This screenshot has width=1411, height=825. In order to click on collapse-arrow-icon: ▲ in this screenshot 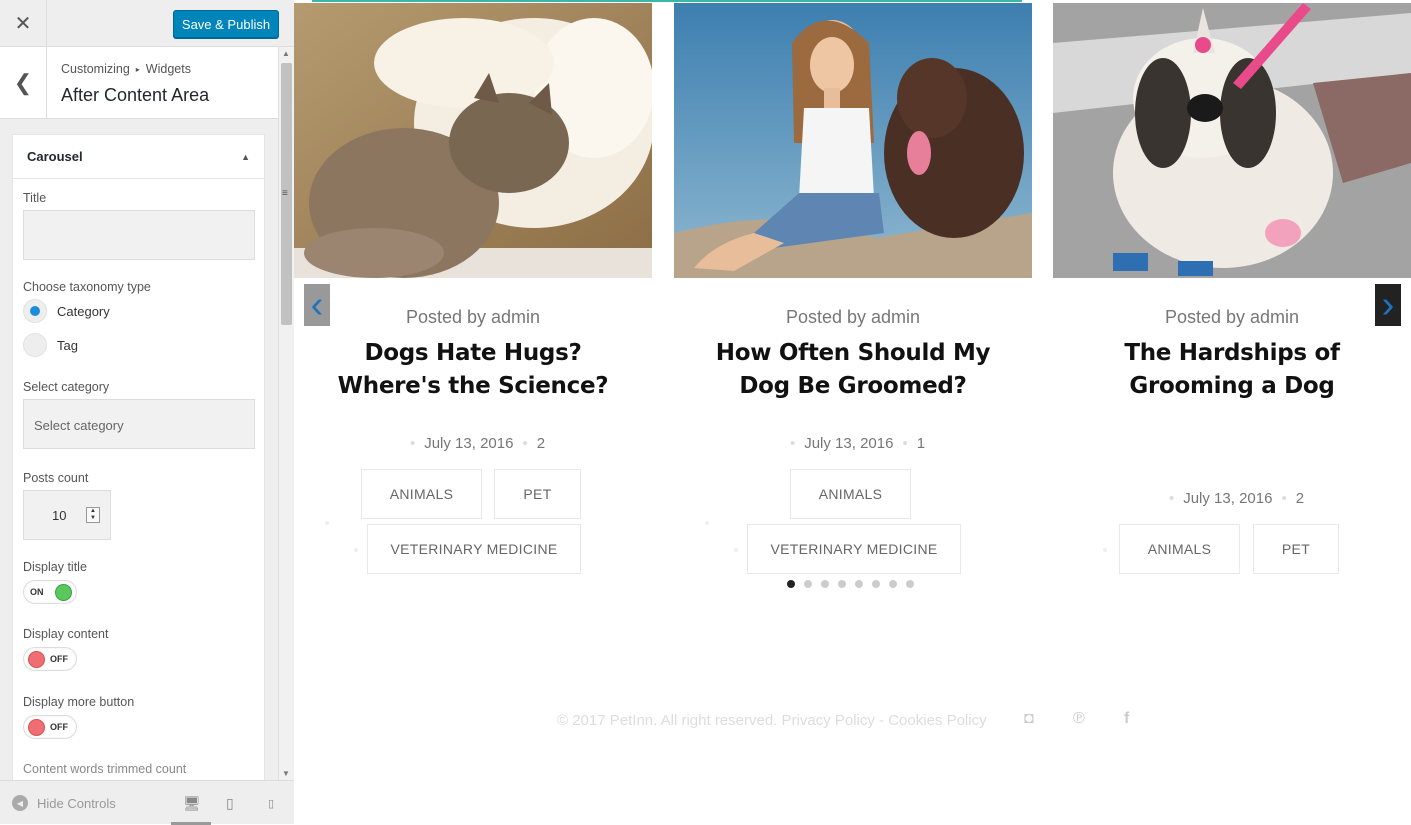, I will do `click(245, 157)`.